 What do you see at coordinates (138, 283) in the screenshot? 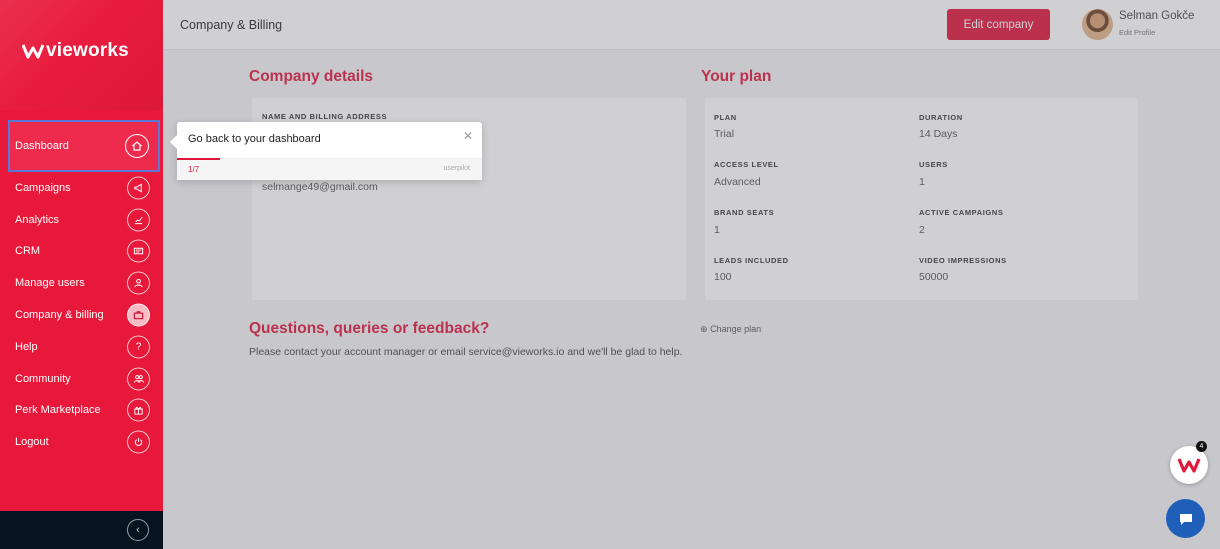
I see `user-icon` at bounding box center [138, 283].